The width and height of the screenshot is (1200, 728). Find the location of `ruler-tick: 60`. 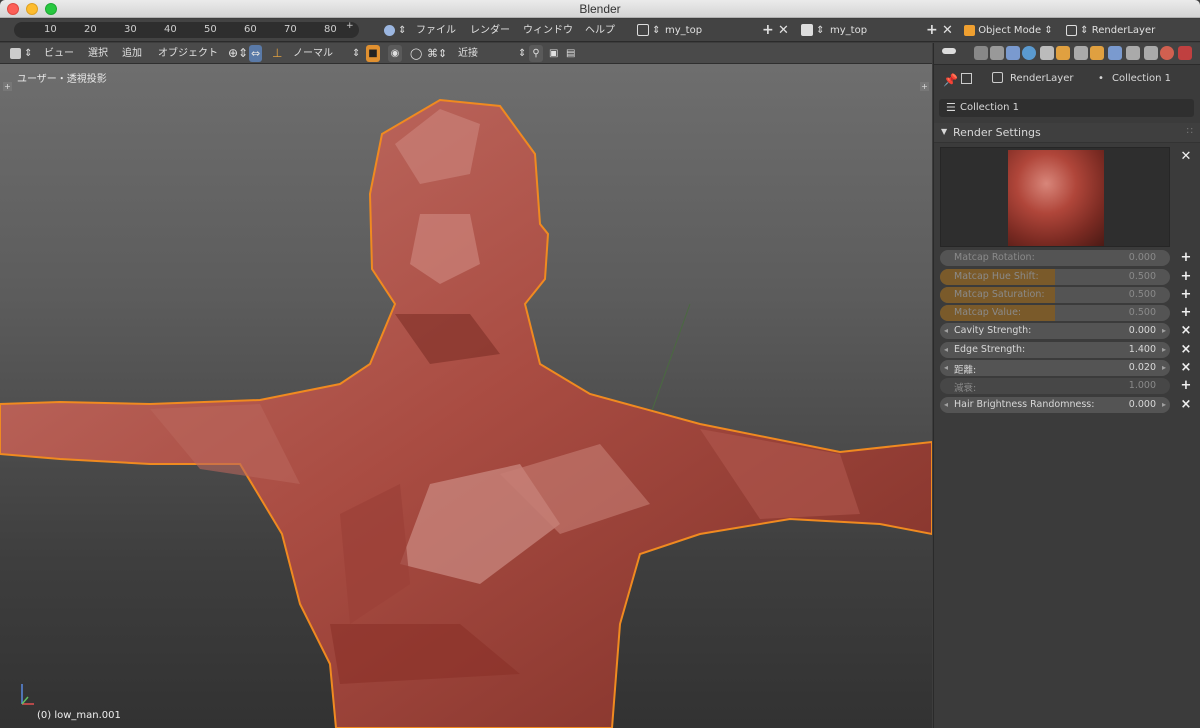

ruler-tick: 60 is located at coordinates (250, 29).